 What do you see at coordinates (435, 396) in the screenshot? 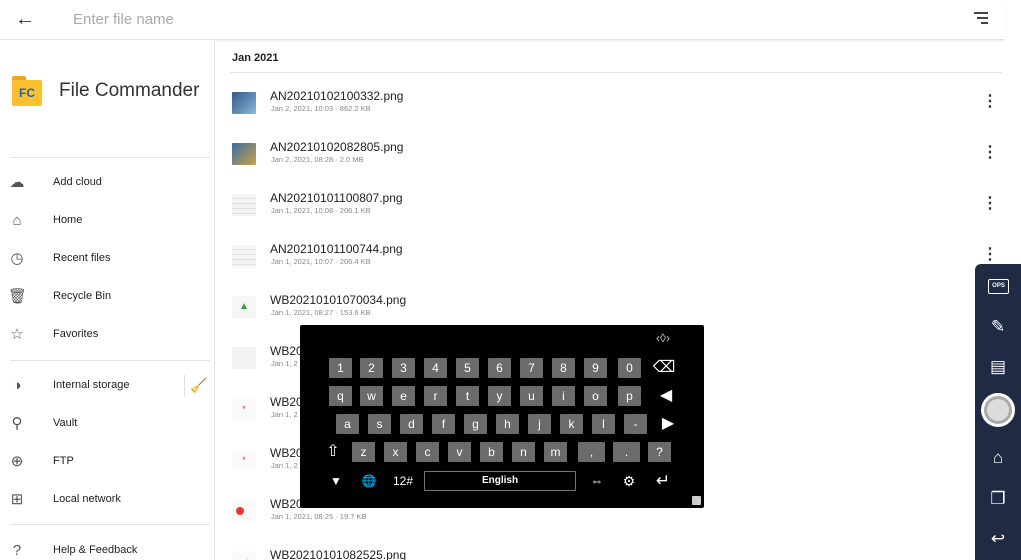
I see `key-r: r` at bounding box center [435, 396].